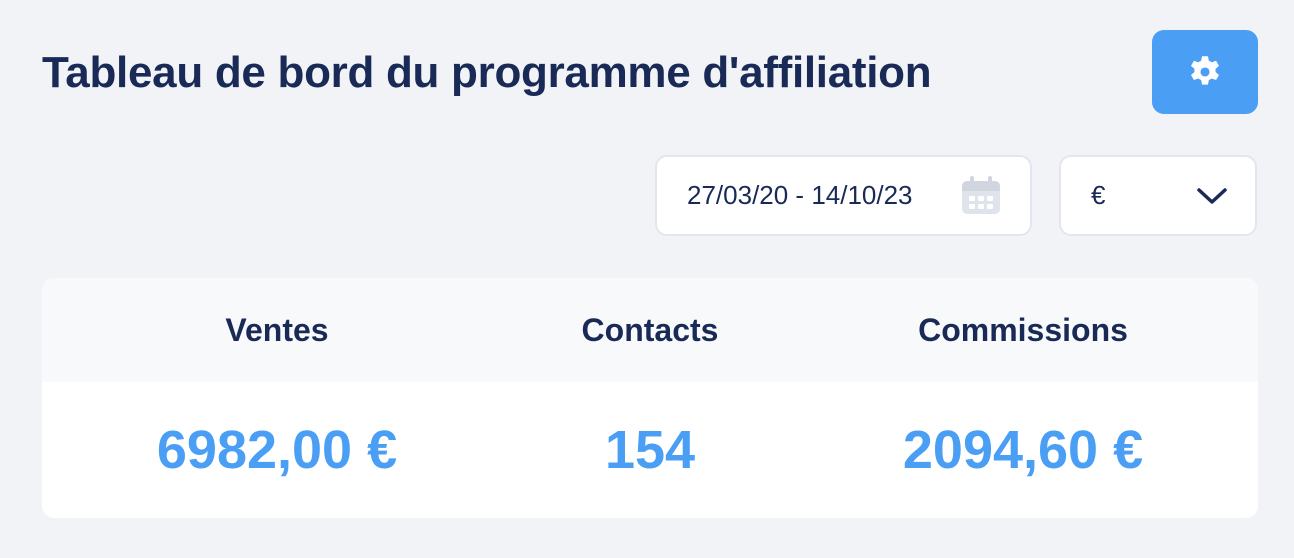 The image size is (1294, 558). I want to click on stat-sales-value: 6982,00 €, so click(277, 450).